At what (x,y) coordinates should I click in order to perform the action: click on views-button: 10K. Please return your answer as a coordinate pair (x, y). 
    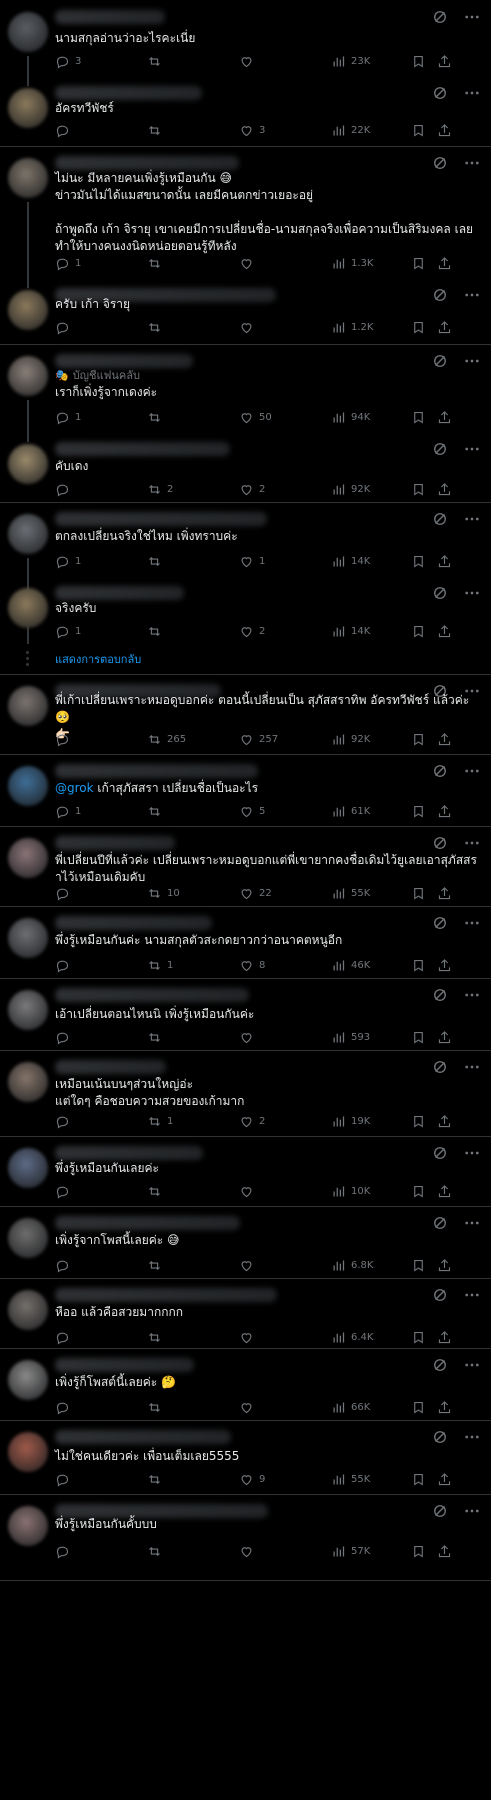
    Looking at the image, I should click on (371, 1191).